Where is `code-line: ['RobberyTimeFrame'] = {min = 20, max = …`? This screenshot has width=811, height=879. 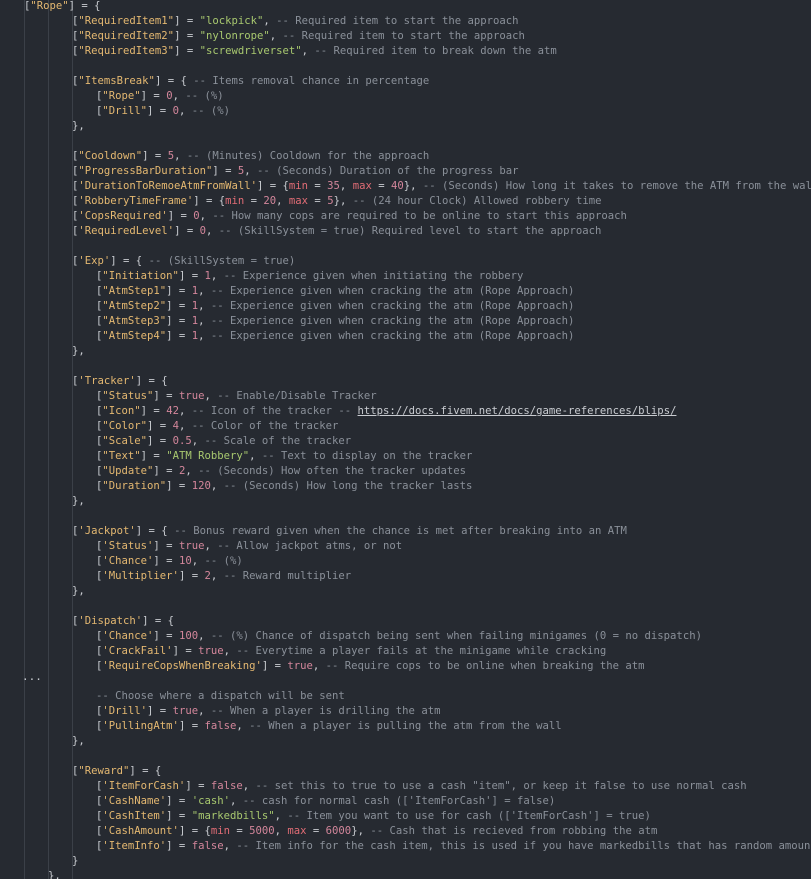 code-line: ['RobberyTimeFrame'] = {min = 20, max = … is located at coordinates (405, 201).